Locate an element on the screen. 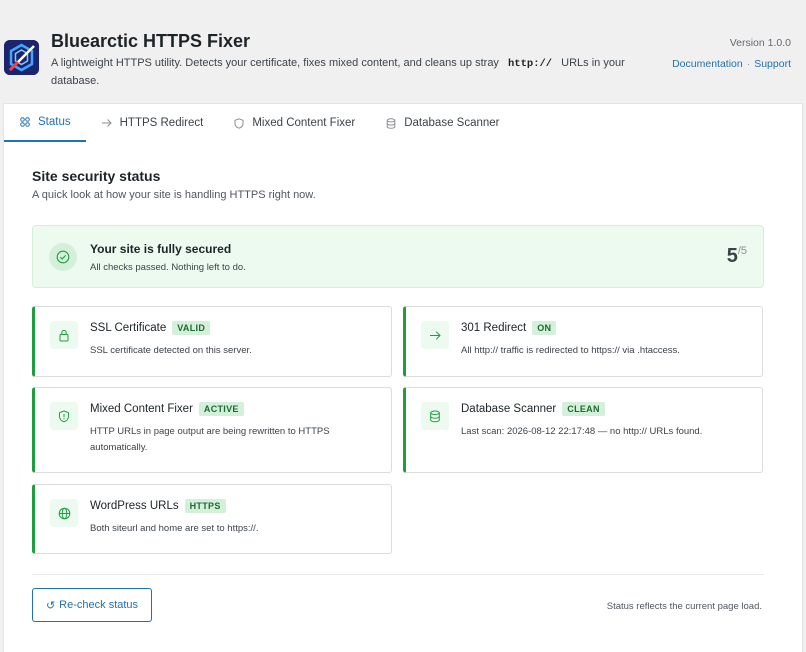 The image size is (806, 652). status-badge: ACTIVE is located at coordinates (221, 409).